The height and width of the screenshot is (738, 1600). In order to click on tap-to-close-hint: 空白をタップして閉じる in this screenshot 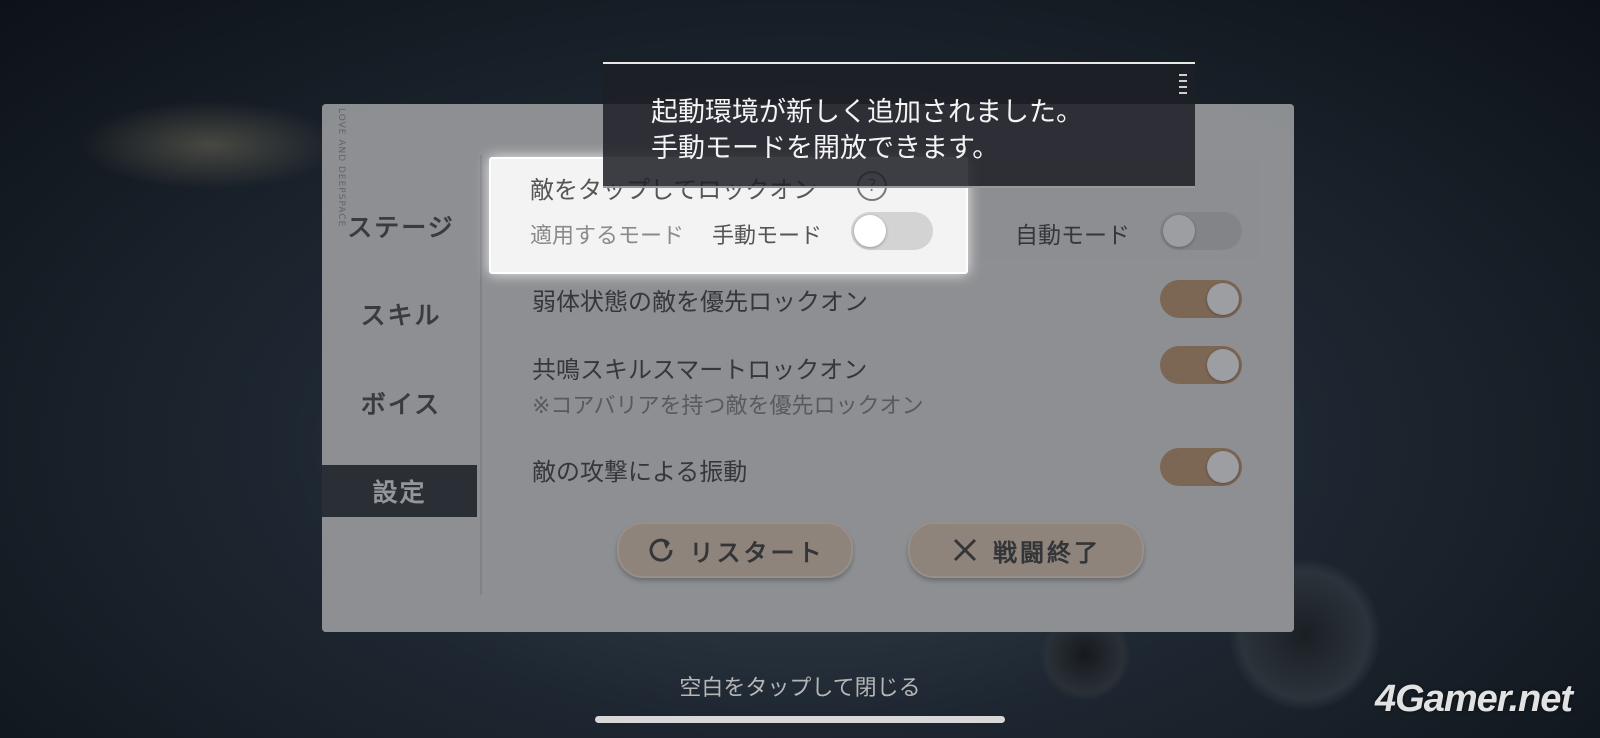, I will do `click(800, 686)`.